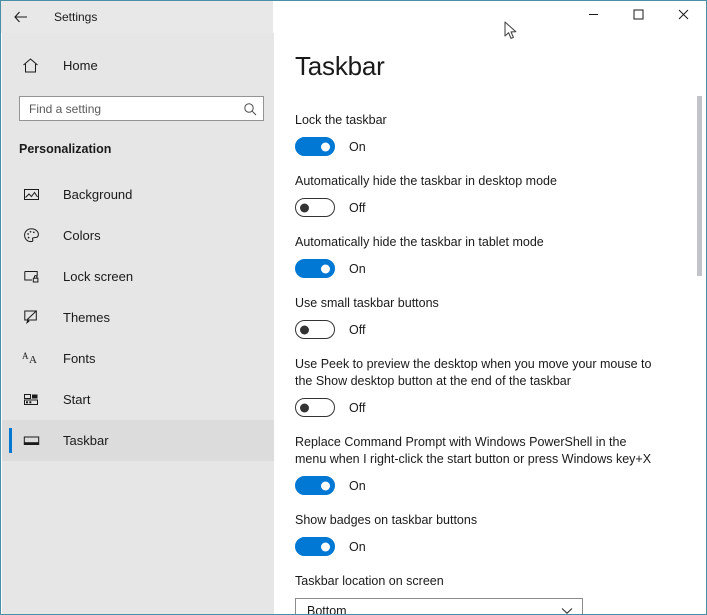 The image size is (707, 615). I want to click on maximize-icon, so click(638, 16).